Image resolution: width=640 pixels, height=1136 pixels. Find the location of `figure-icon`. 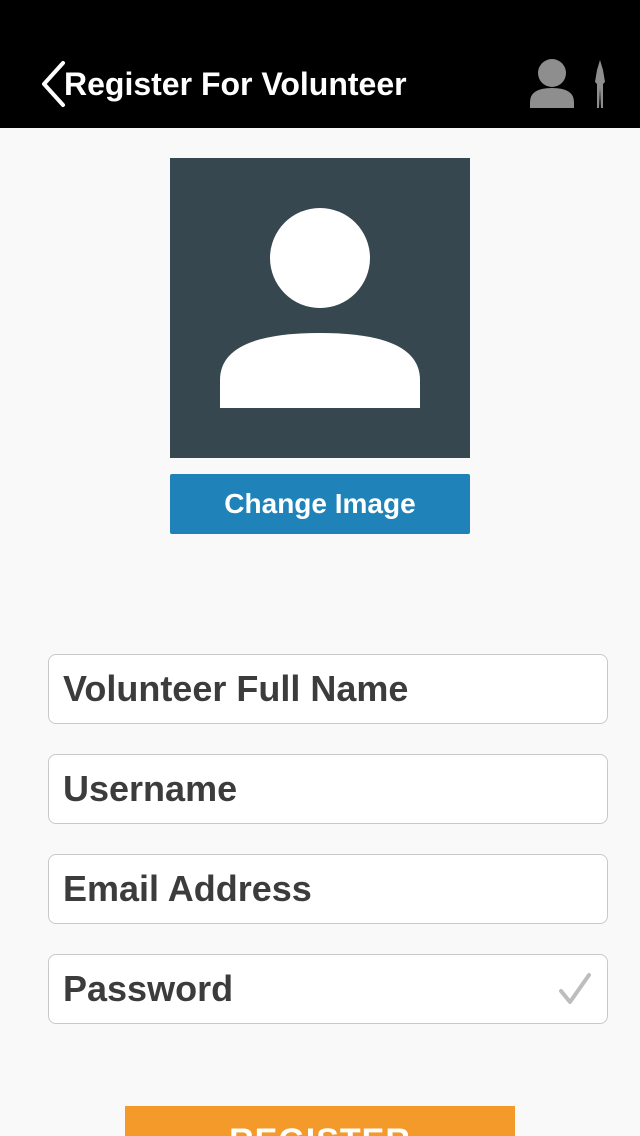

figure-icon is located at coordinates (600, 84).